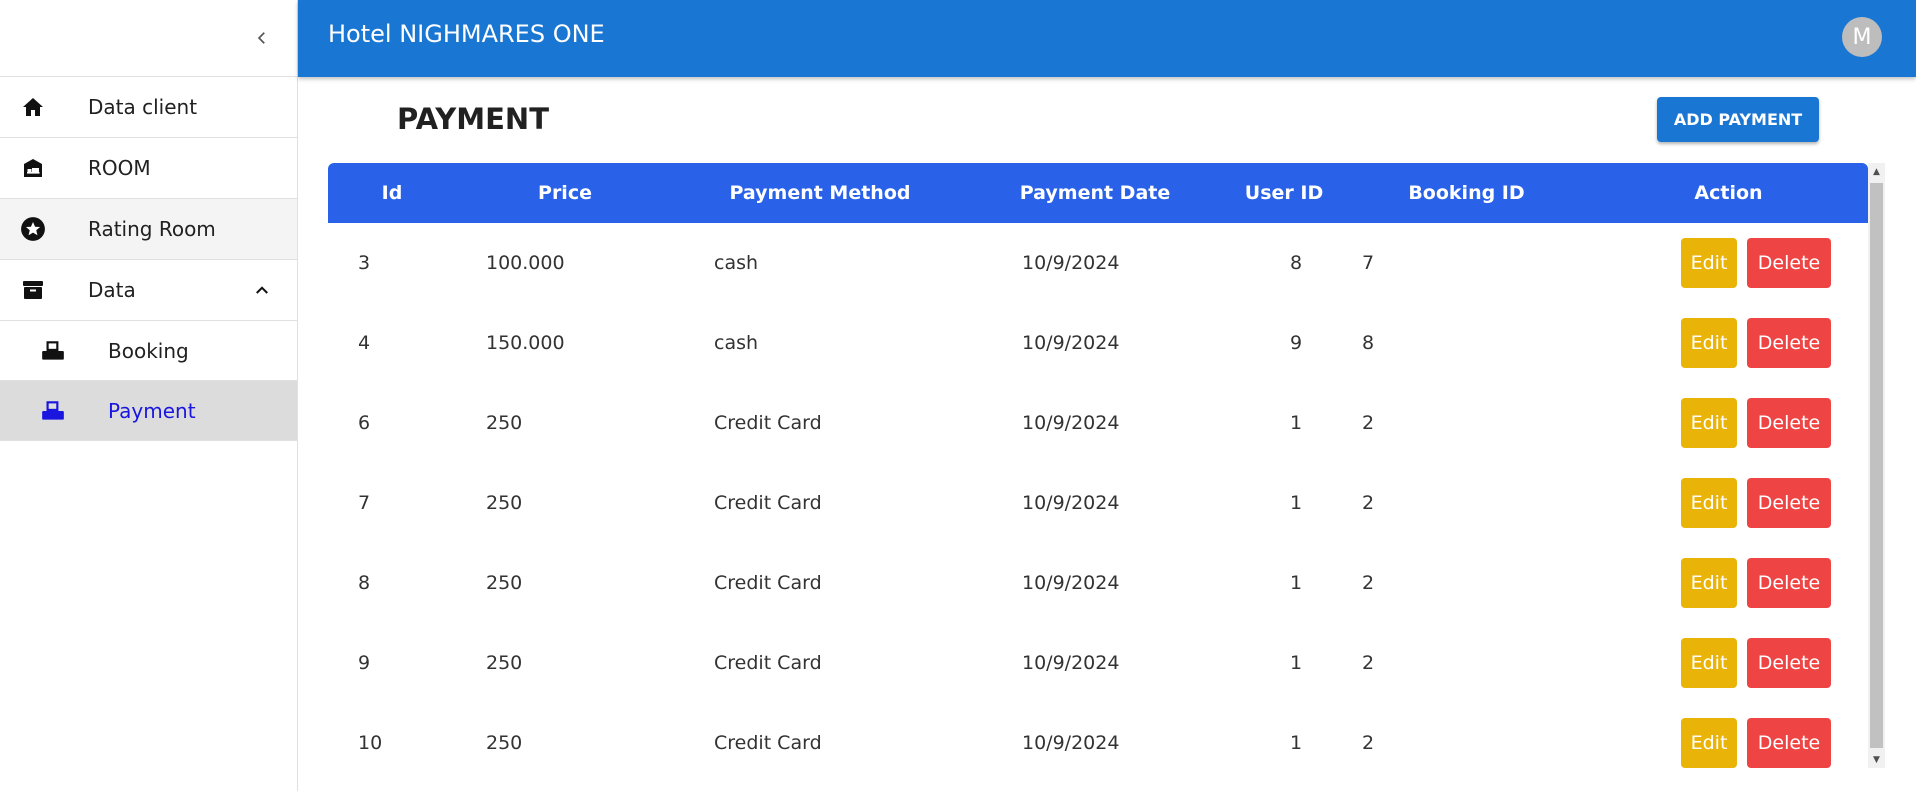  I want to click on cell-id: 3, so click(364, 263).